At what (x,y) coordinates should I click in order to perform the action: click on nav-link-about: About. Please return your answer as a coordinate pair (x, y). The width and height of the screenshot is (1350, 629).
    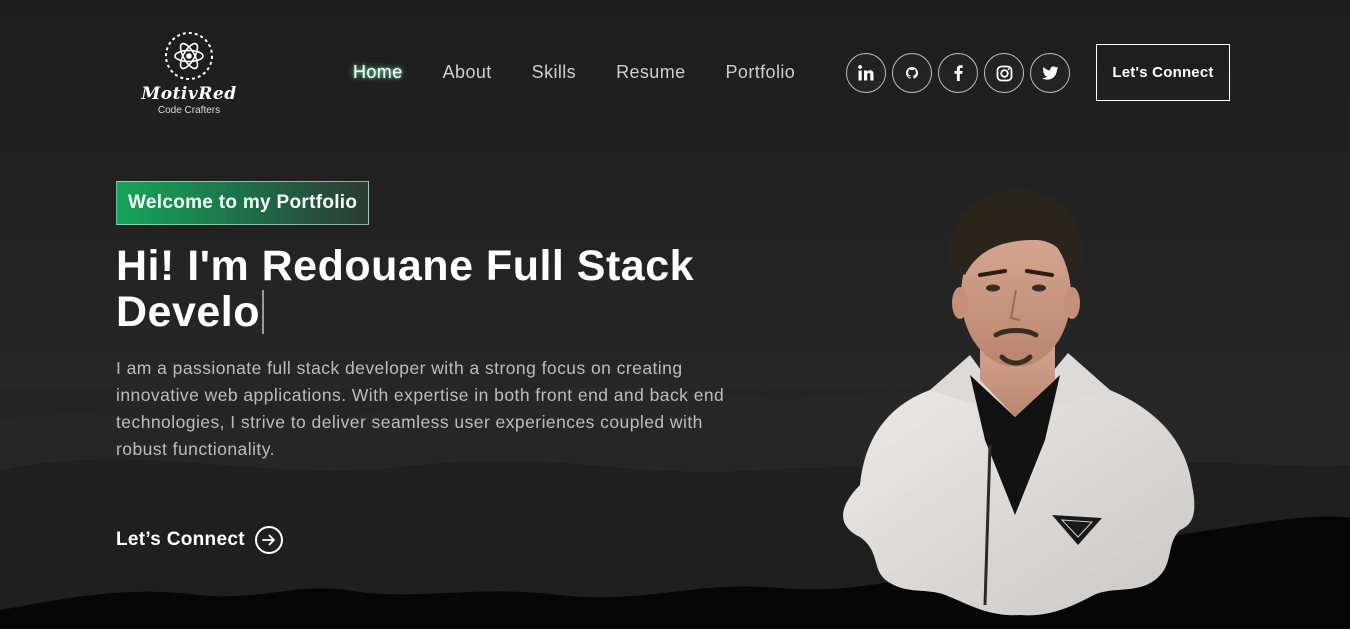
    Looking at the image, I should click on (467, 72).